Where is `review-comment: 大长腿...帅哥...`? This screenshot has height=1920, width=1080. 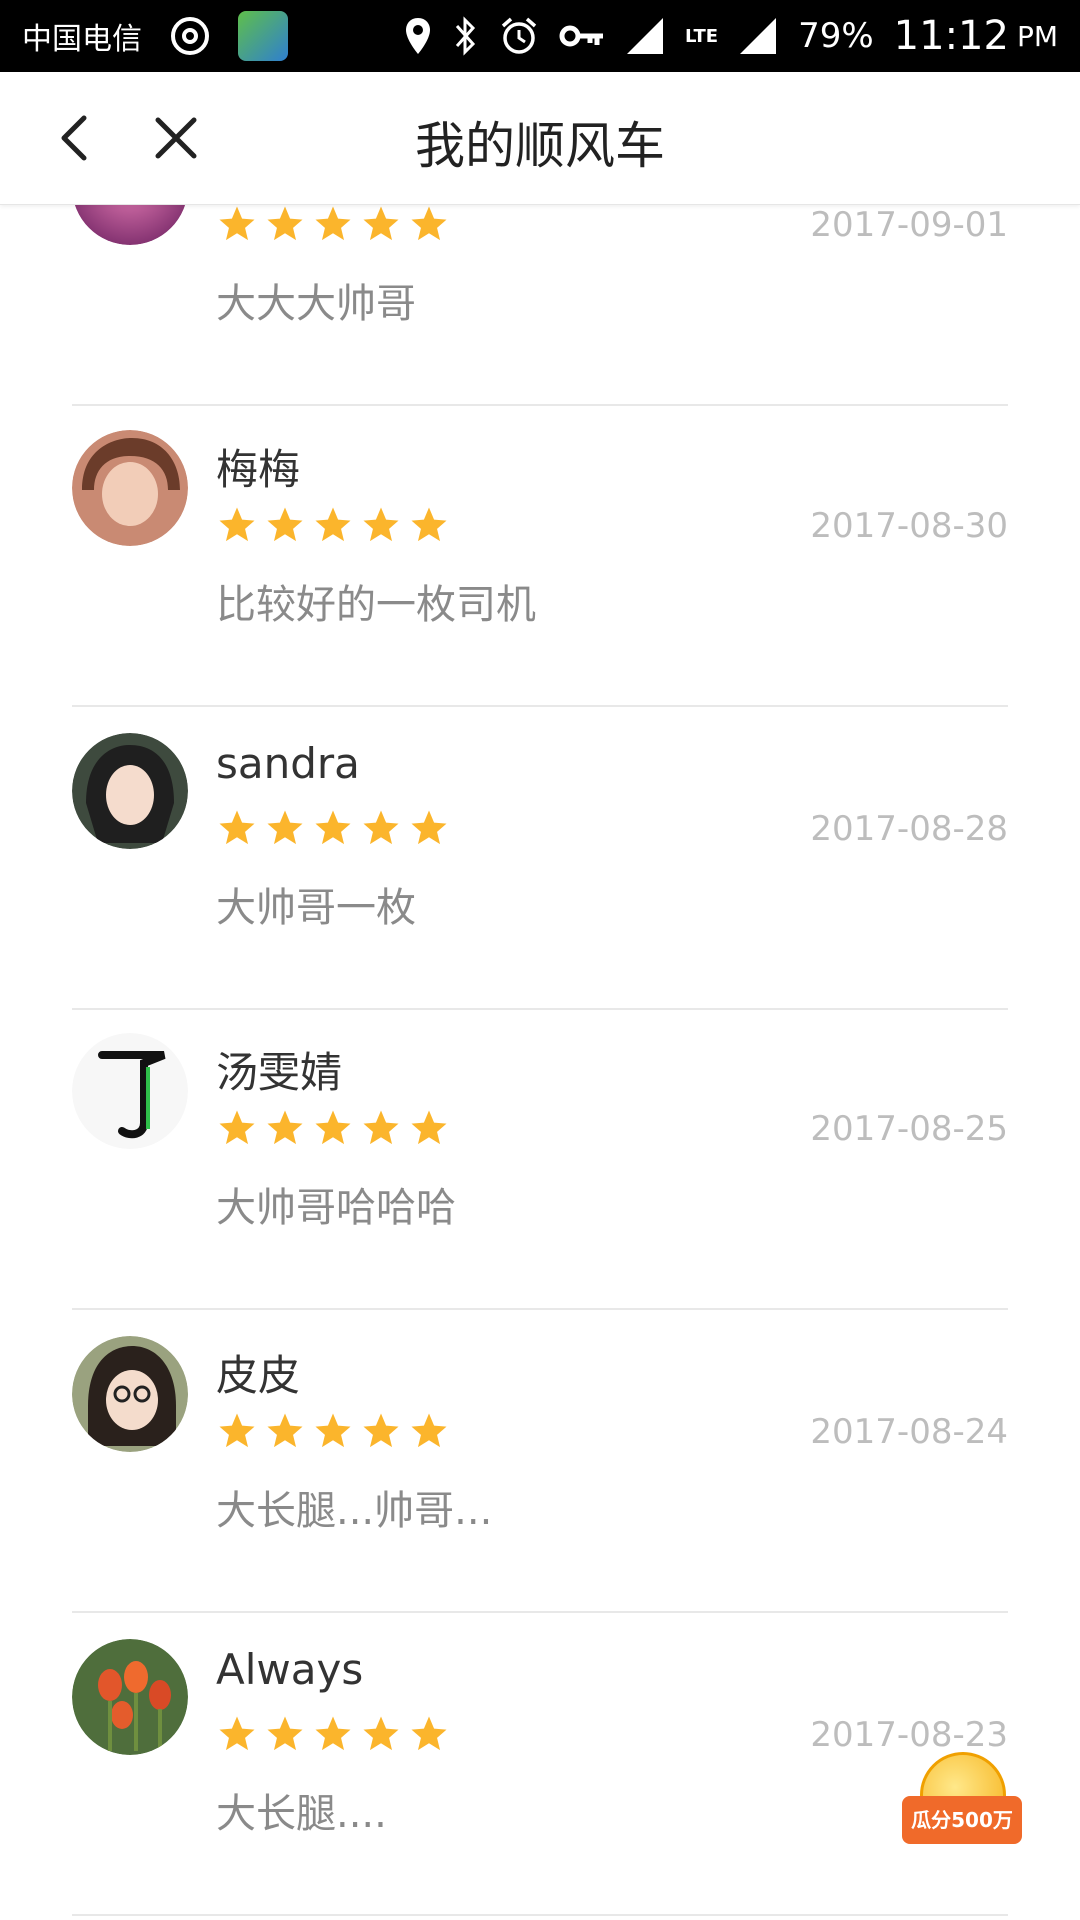 review-comment: 大长腿...帅哥... is located at coordinates (354, 1511).